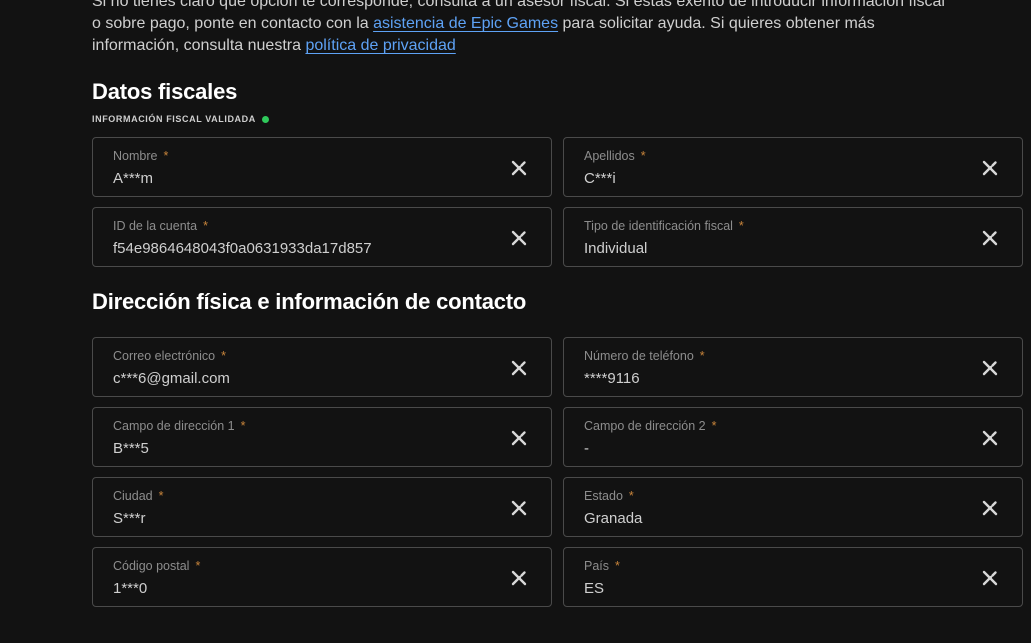 The height and width of the screenshot is (643, 1031). I want to click on field-value: Granada, so click(613, 518).